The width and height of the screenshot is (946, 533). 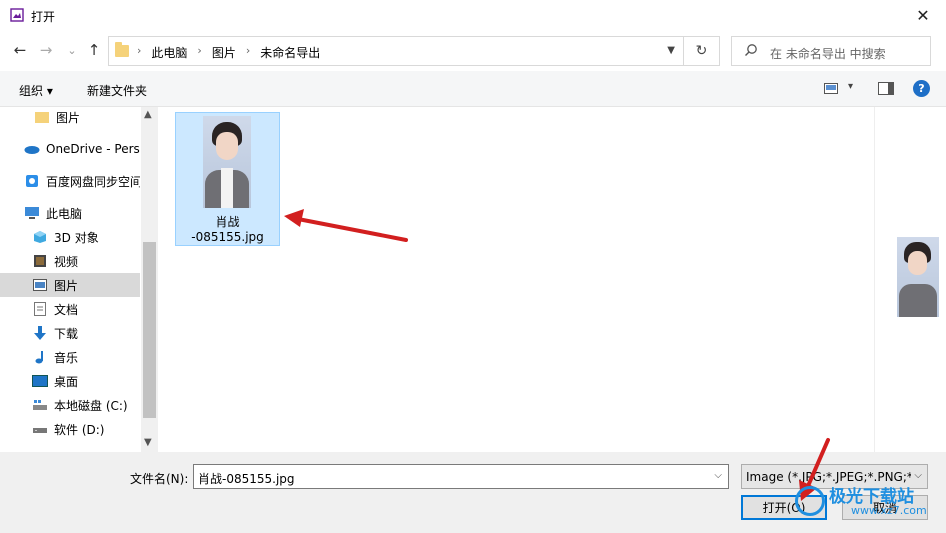 I want to click on sidebar-item-label: 下载, so click(x=66, y=333).